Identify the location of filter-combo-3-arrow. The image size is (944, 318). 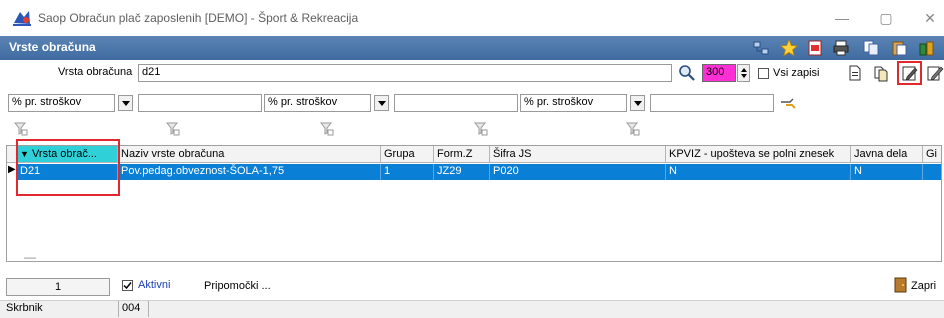
(637, 103).